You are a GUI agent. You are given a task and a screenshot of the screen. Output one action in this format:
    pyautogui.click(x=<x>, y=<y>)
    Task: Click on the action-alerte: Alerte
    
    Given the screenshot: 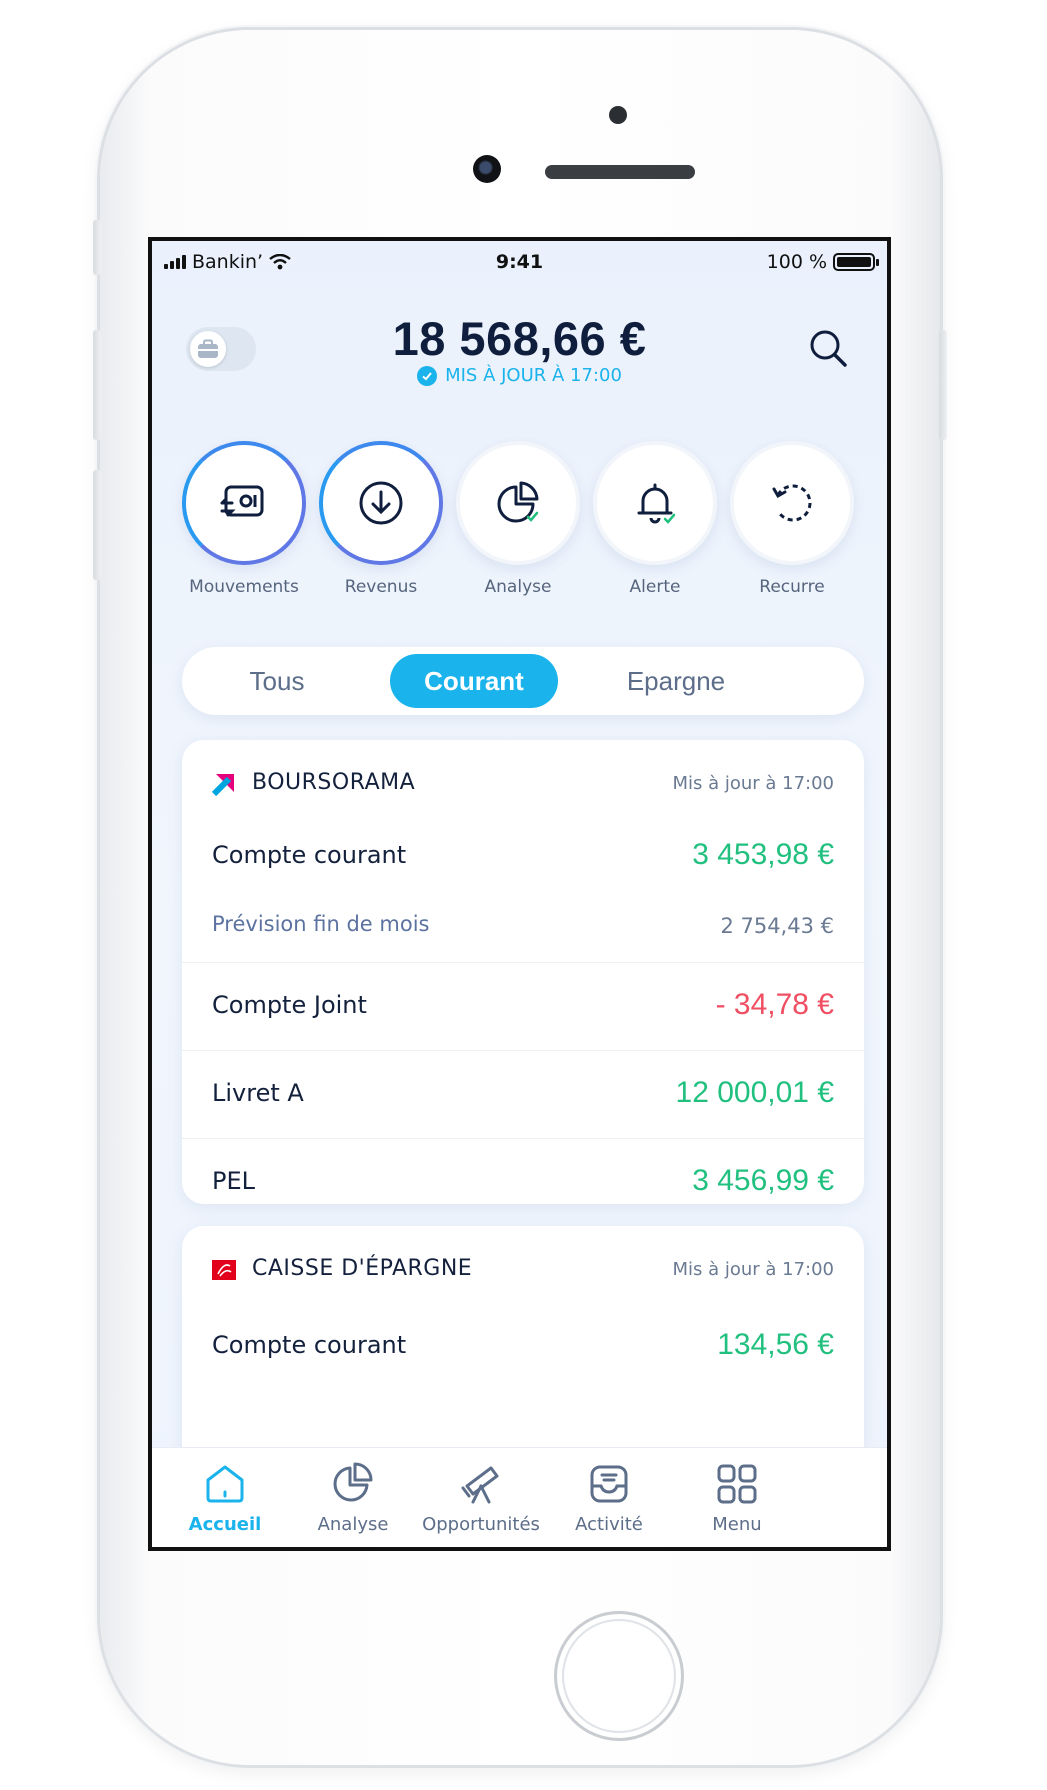 What is the action you would take?
    pyautogui.click(x=655, y=519)
    